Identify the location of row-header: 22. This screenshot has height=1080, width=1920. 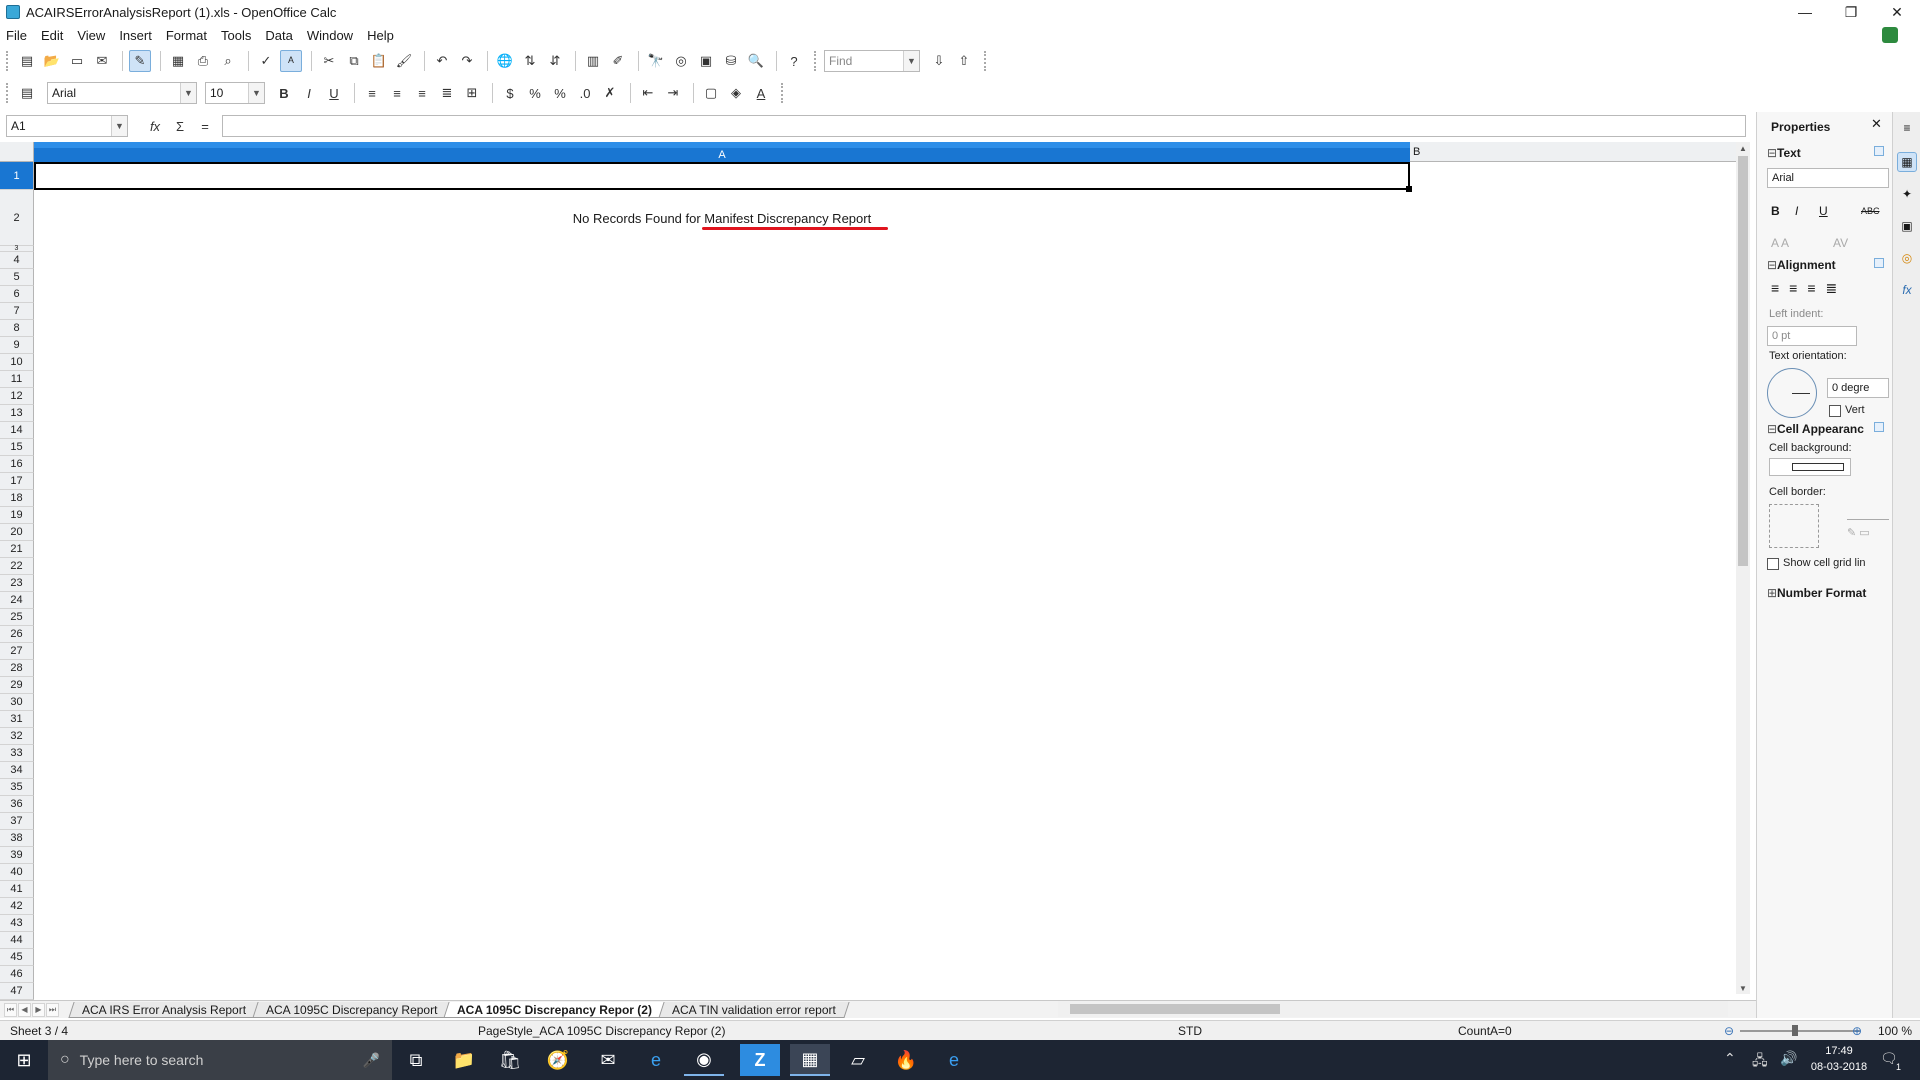
(17, 566).